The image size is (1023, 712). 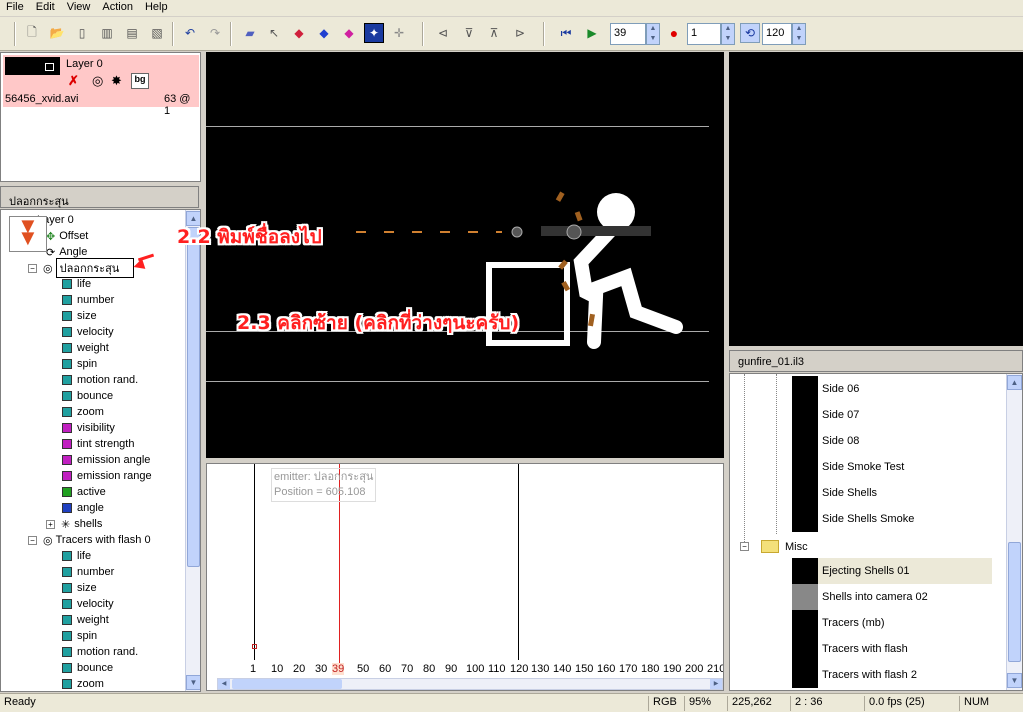 What do you see at coordinates (250, 33) in the screenshot?
I see `layer-icon: ▰` at bounding box center [250, 33].